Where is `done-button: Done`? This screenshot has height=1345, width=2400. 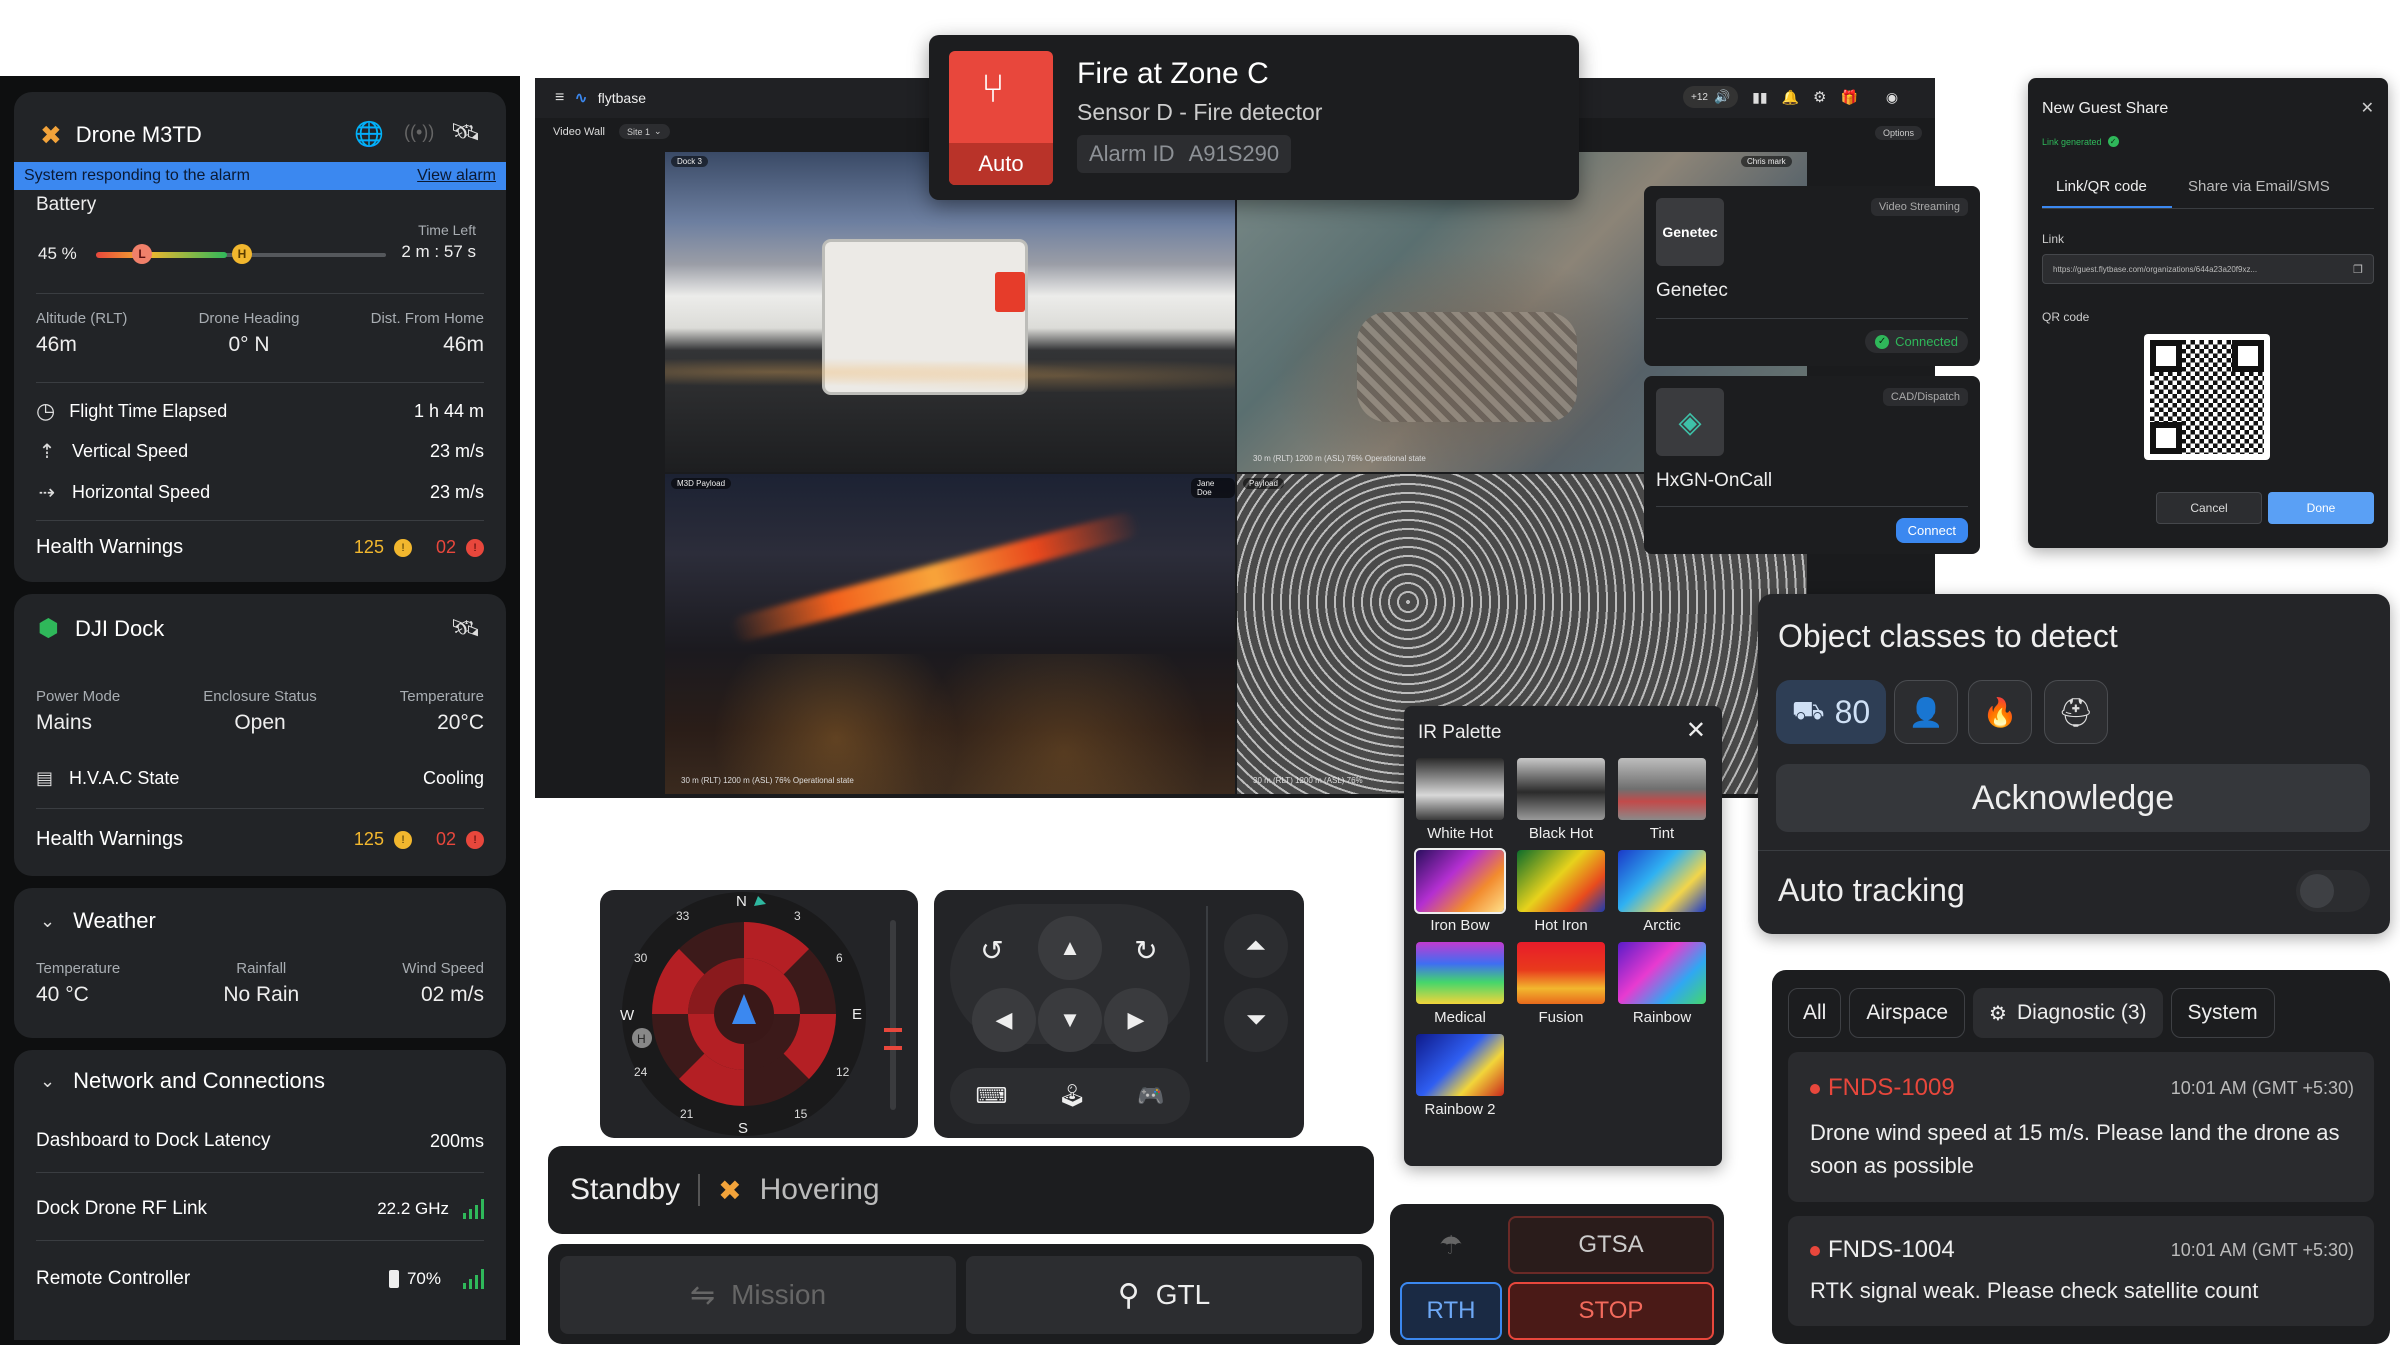
done-button: Done is located at coordinates (2321, 508).